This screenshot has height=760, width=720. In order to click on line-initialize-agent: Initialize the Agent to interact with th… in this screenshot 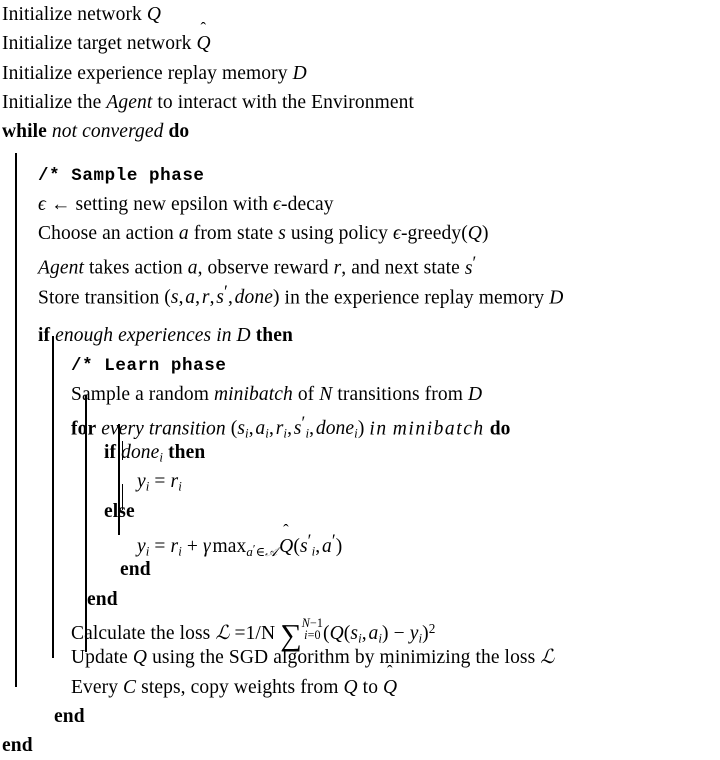, I will do `click(360, 102)`.